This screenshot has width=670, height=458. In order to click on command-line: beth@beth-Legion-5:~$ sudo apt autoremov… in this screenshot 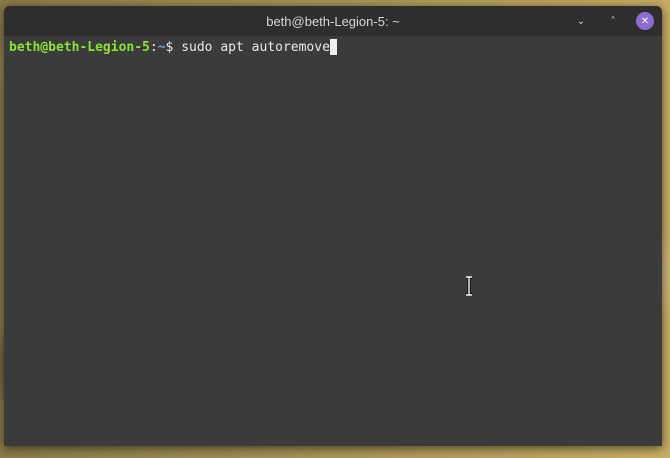, I will do `click(333, 47)`.